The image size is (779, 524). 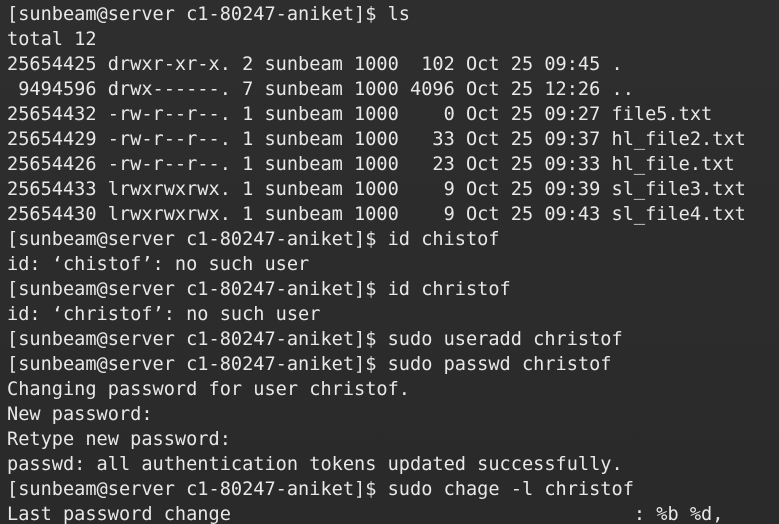 I want to click on output-line: Changing password for user christof., so click(x=208, y=389).